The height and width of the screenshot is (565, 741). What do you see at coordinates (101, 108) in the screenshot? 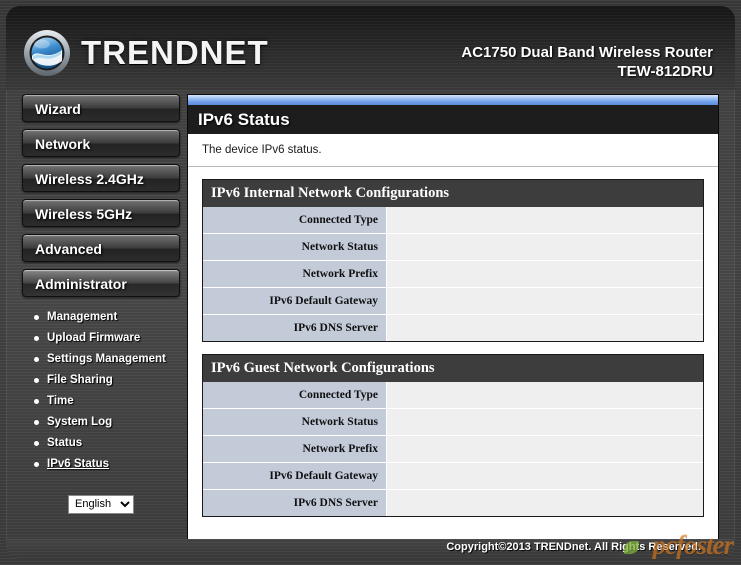
I see `nav-button-wizard: Wizard` at bounding box center [101, 108].